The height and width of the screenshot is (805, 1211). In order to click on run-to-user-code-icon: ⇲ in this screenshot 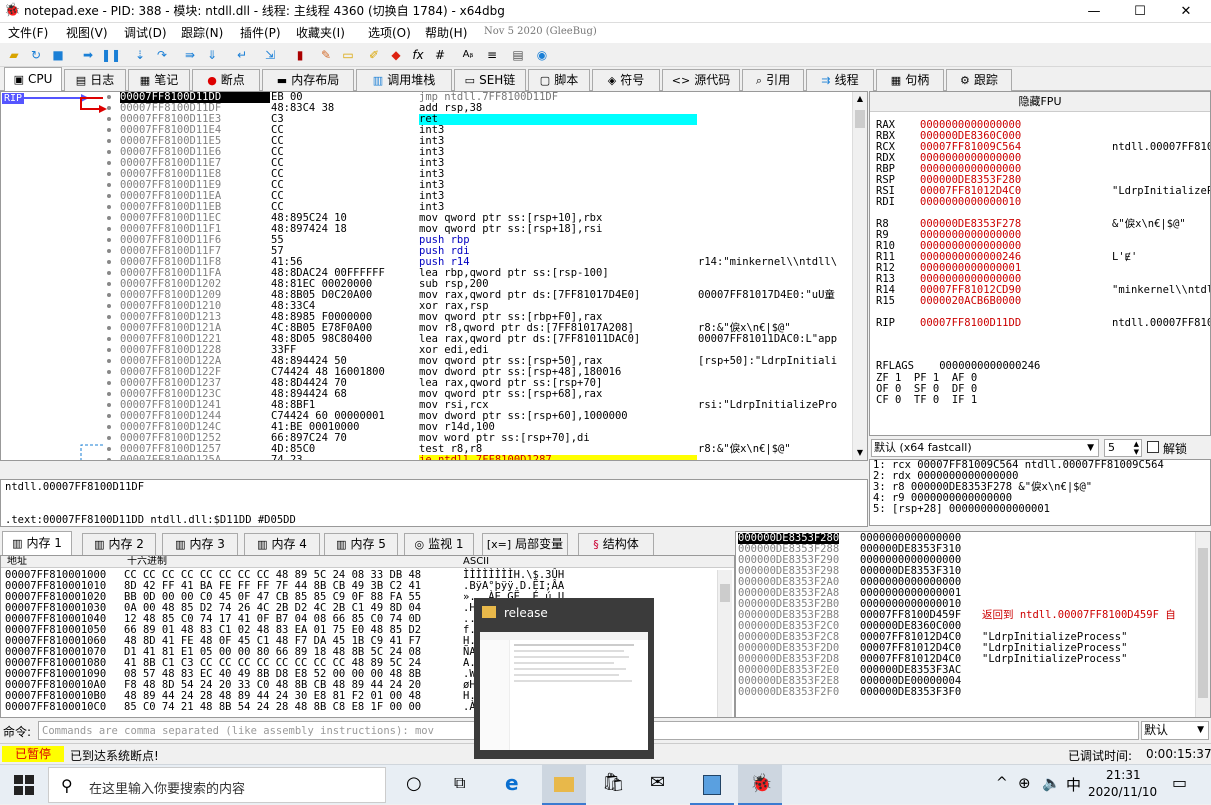, I will do `click(270, 55)`.